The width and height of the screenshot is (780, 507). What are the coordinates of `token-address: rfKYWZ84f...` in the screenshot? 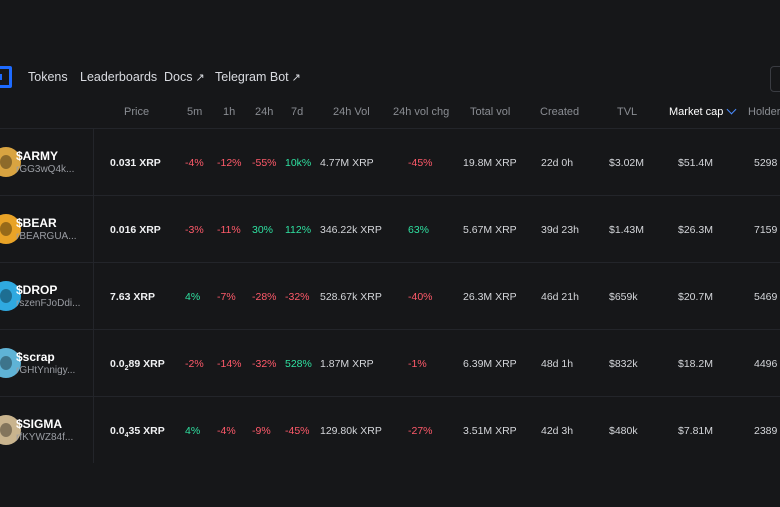 It's located at (45, 437).